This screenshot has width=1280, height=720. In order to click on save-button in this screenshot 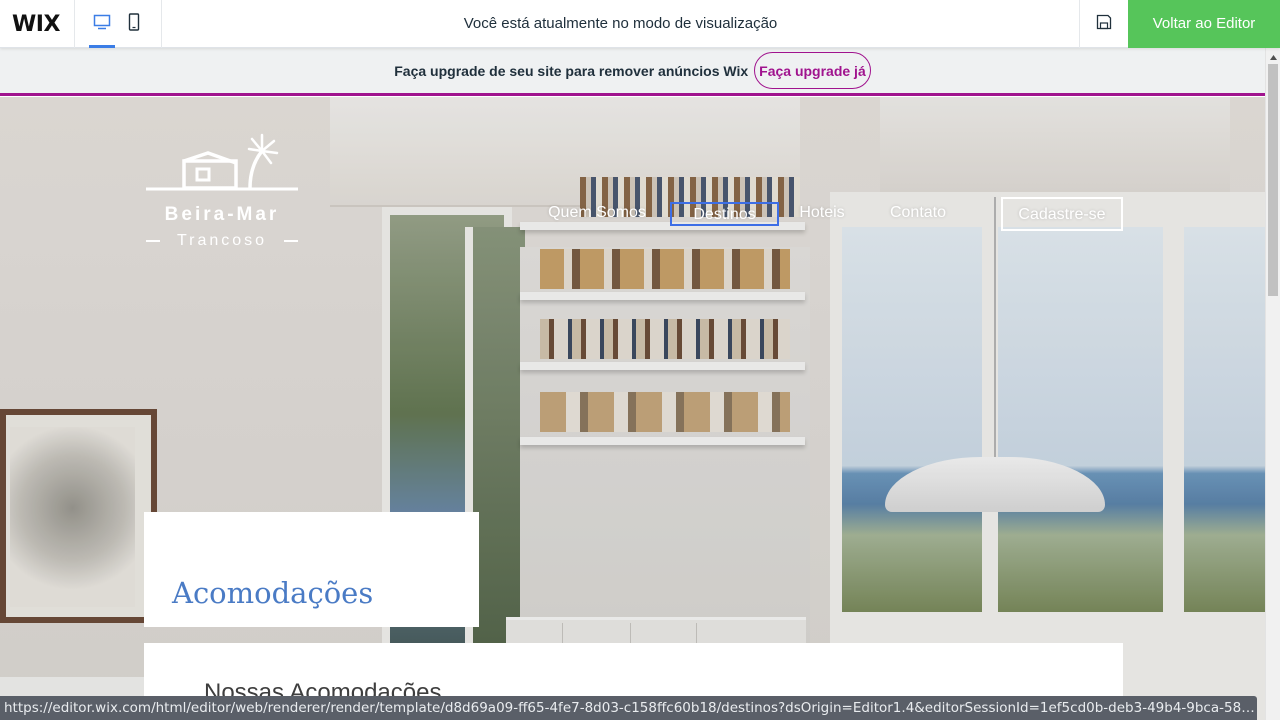, I will do `click(1104, 24)`.